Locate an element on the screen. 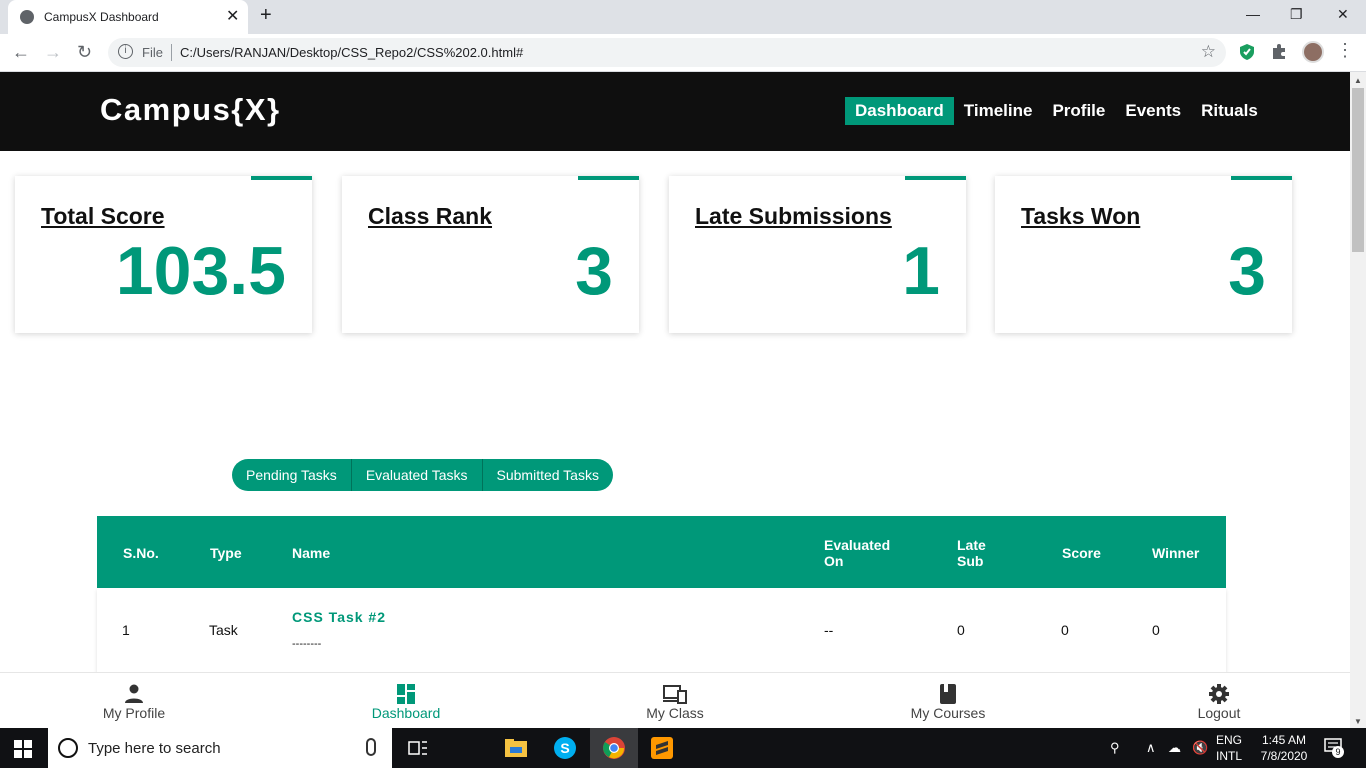  dashboard-icon is located at coordinates (406, 694).